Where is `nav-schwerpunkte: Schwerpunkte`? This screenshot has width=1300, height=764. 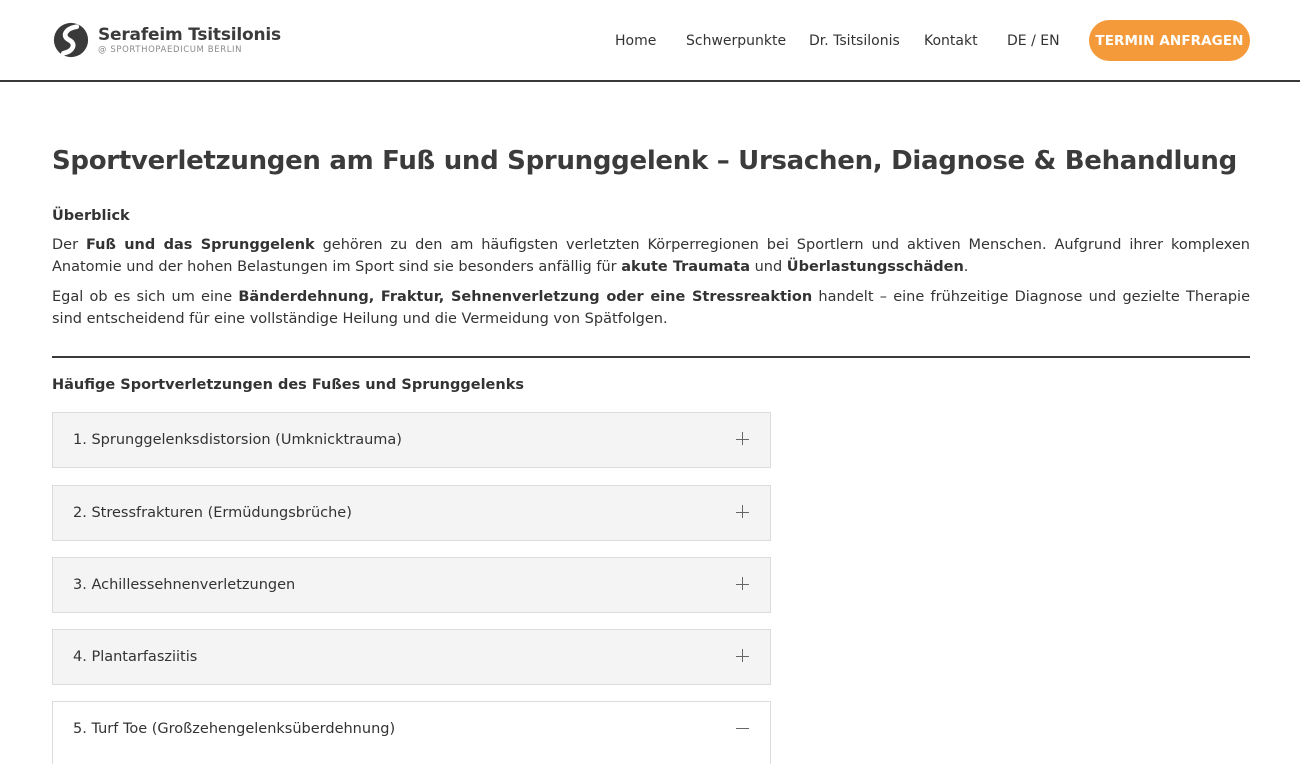
nav-schwerpunkte: Schwerpunkte is located at coordinates (736, 41).